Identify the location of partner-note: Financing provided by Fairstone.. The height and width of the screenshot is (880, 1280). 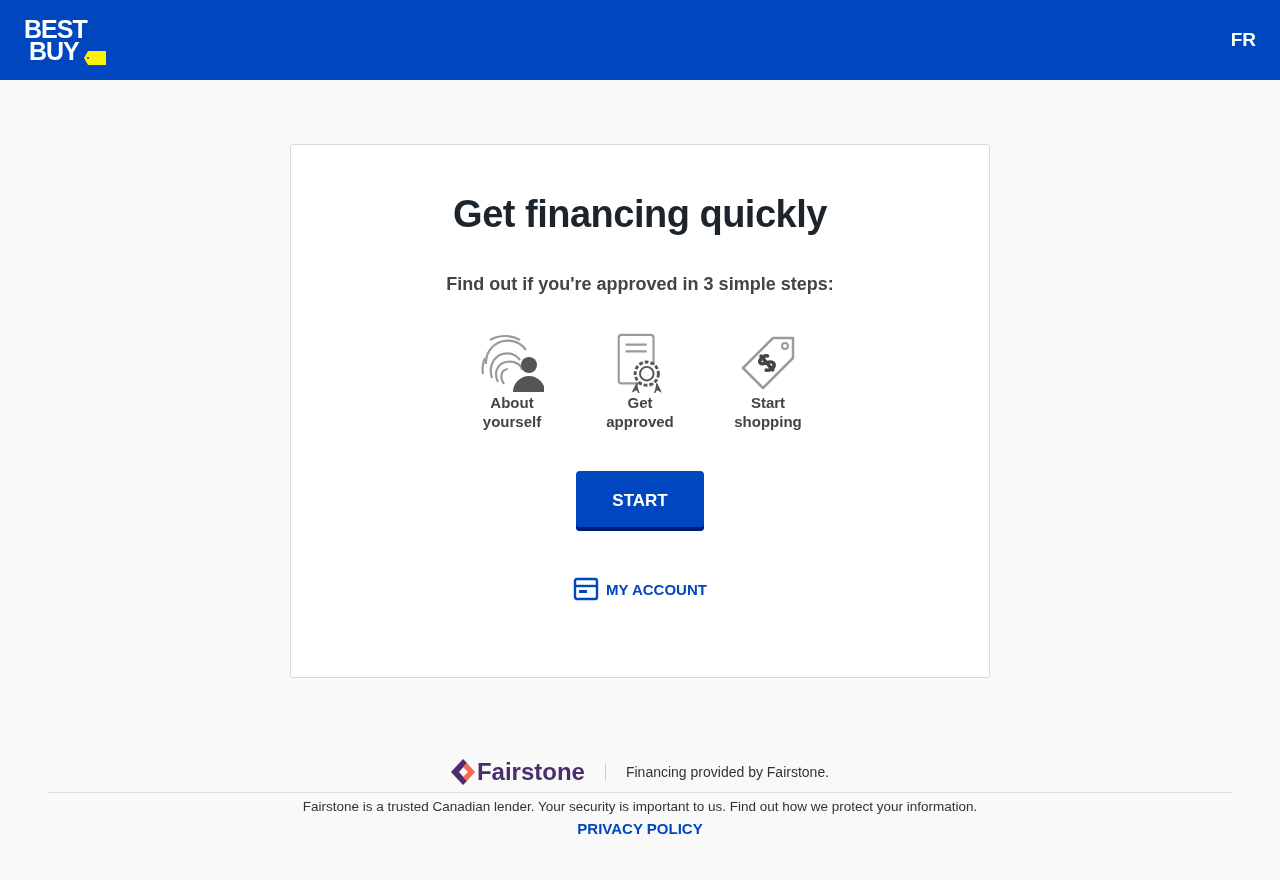
(727, 772).